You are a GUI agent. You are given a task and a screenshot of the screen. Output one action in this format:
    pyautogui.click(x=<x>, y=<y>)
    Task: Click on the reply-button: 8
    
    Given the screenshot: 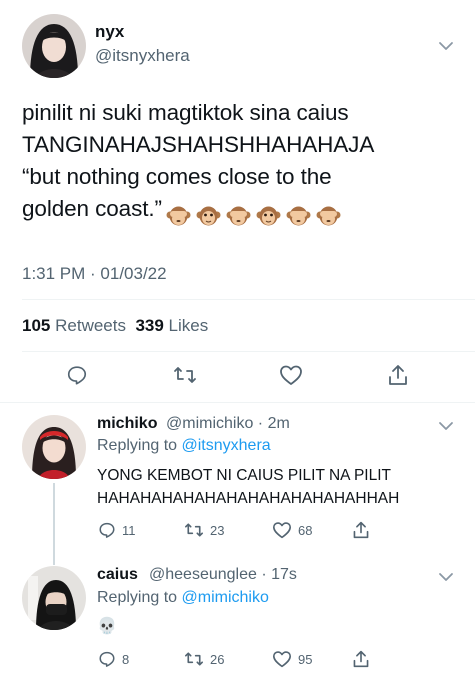 What is the action you would take?
    pyautogui.click(x=113, y=659)
    